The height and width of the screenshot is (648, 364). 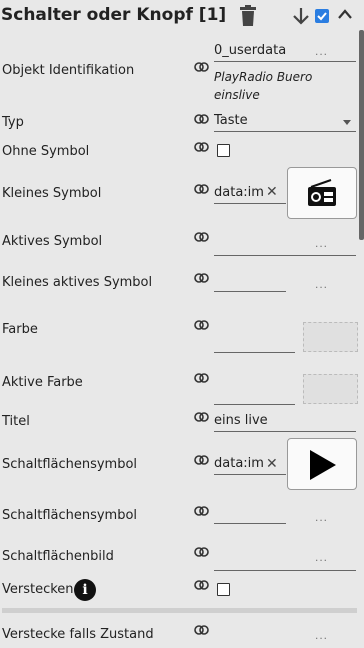 I want to click on radio-icon, so click(x=322, y=192).